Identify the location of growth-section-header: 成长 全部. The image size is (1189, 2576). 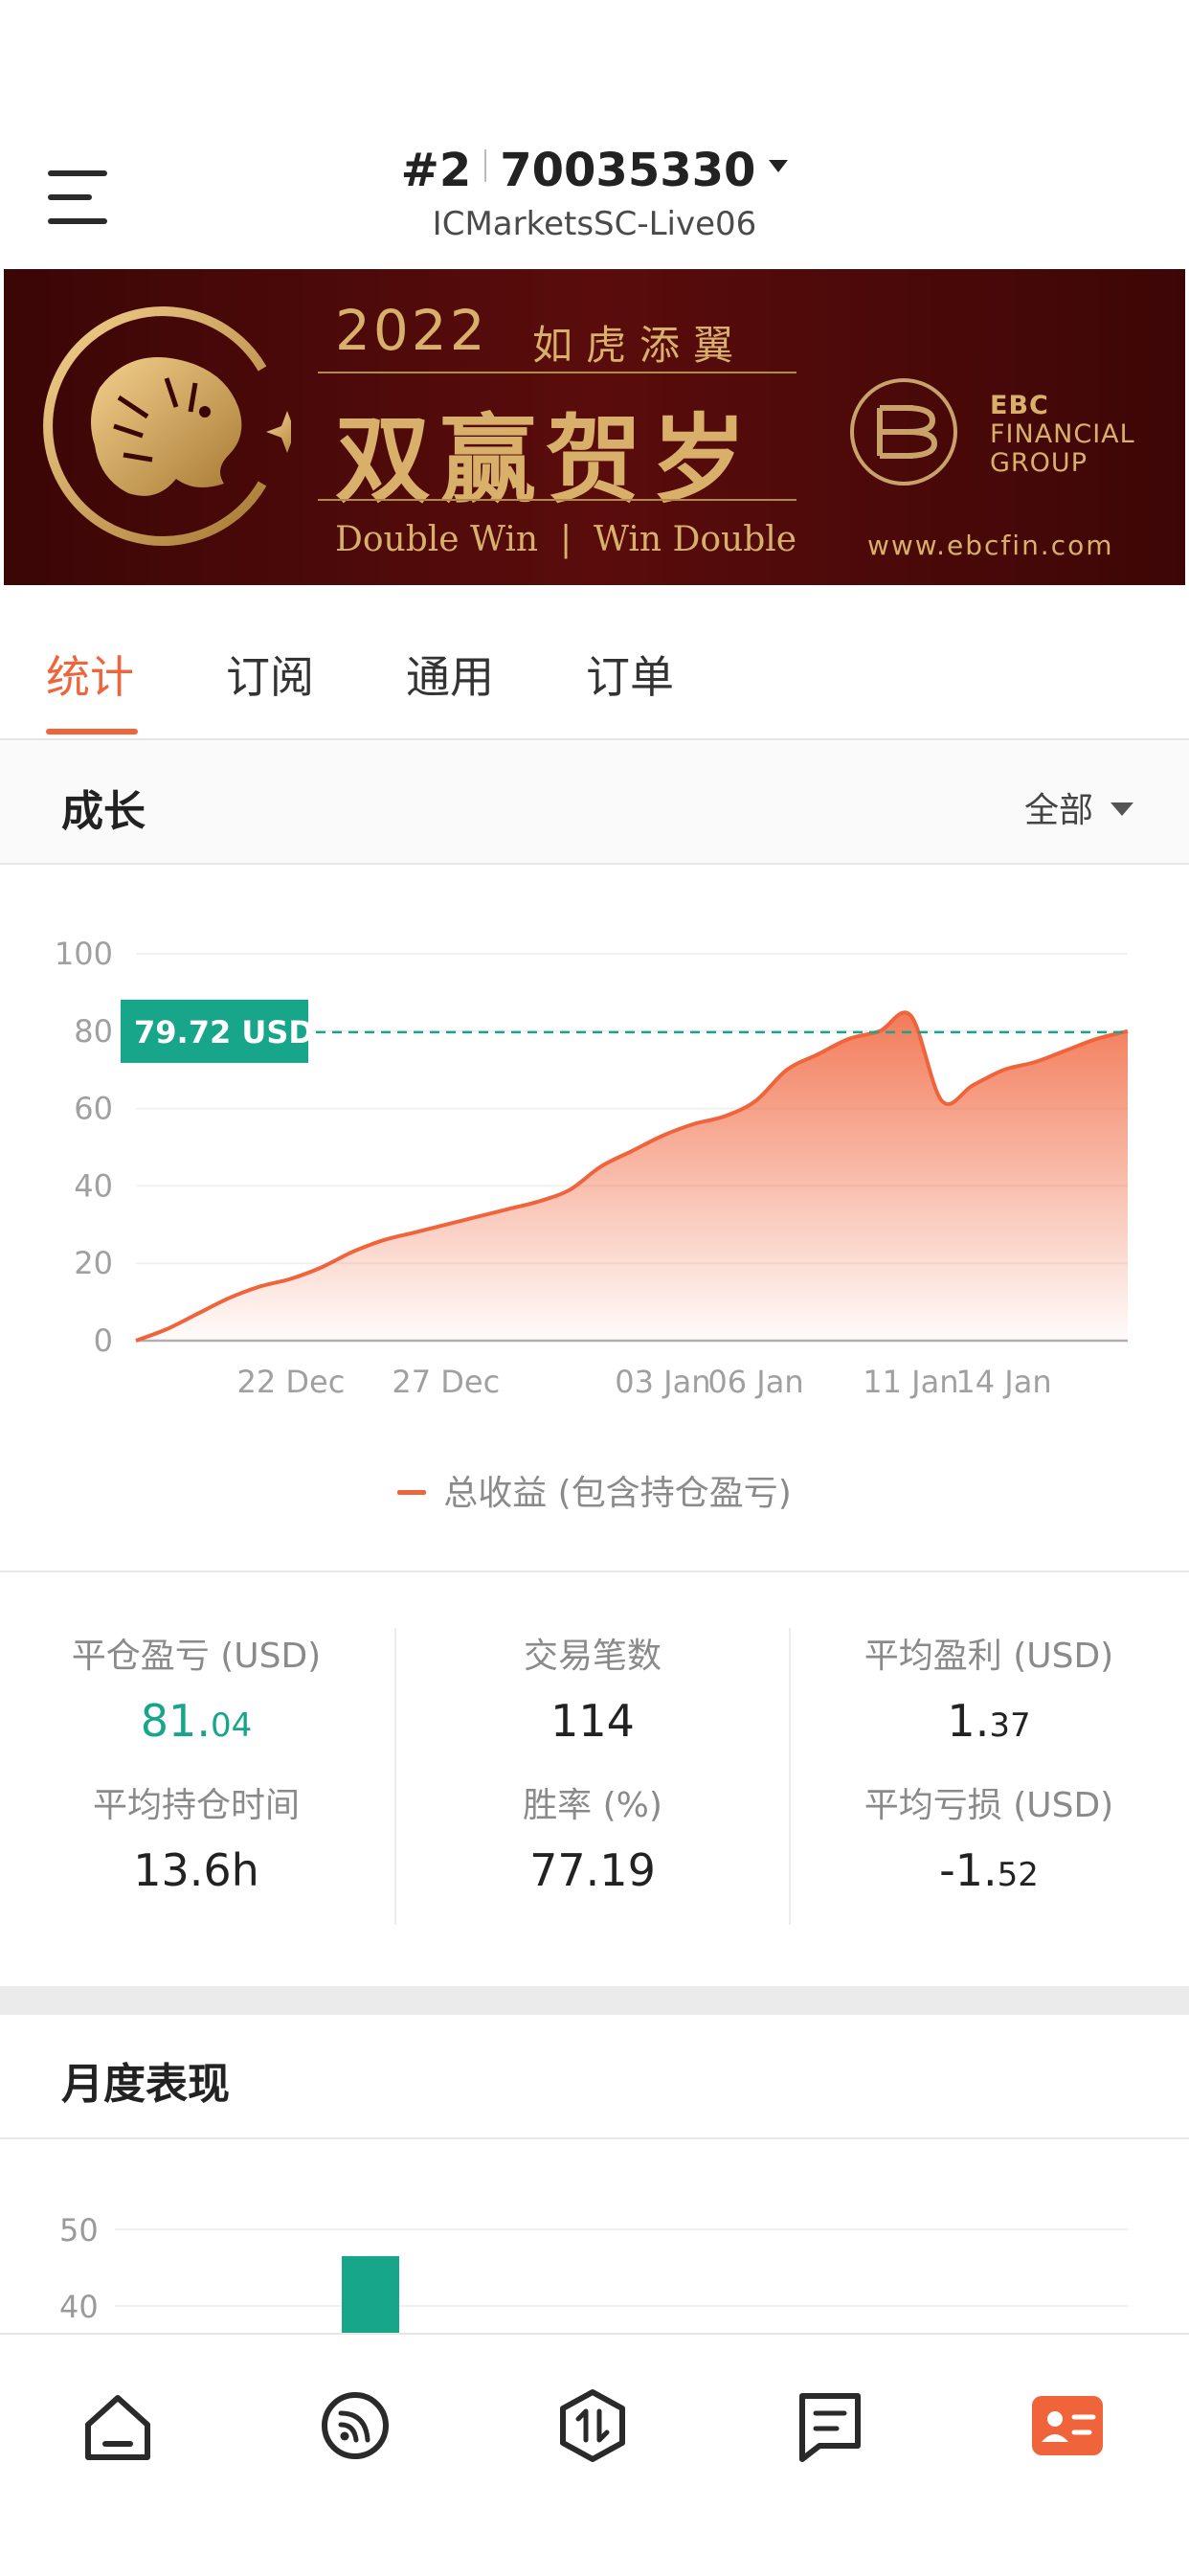
(594, 802).